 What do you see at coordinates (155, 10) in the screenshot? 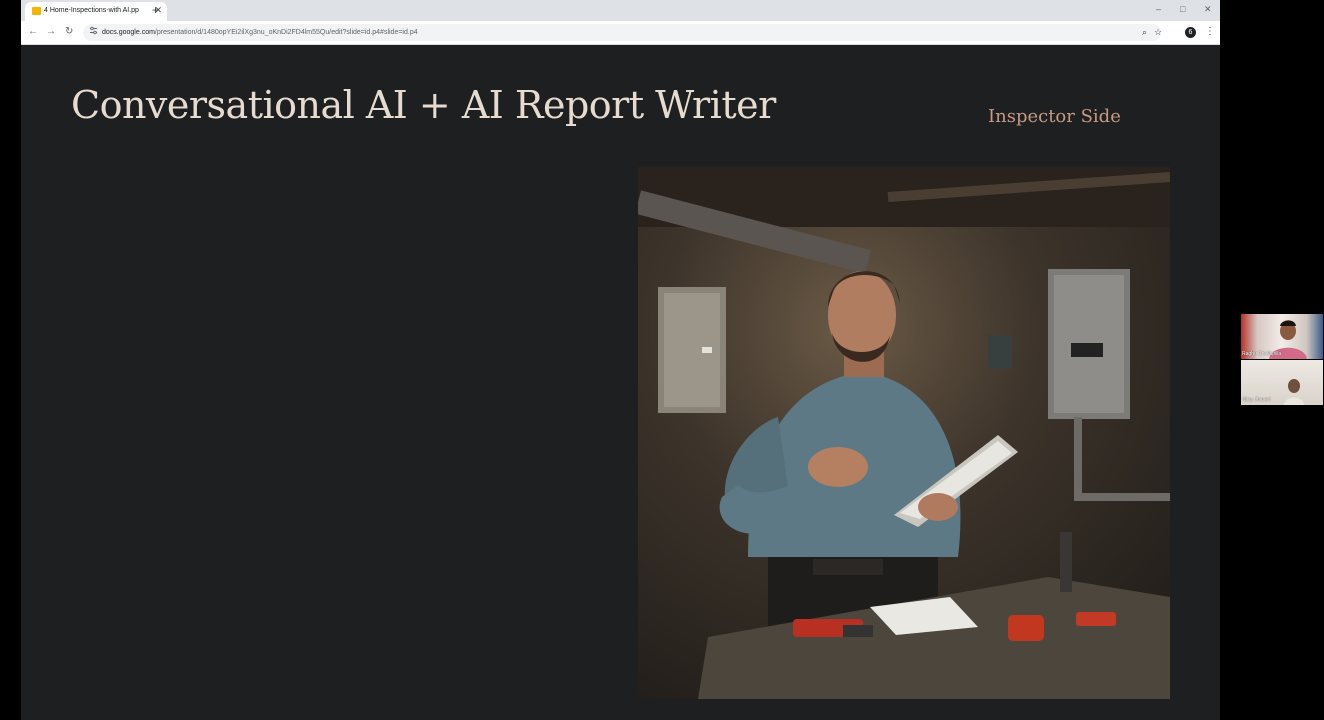
I see `new-tab-button: +` at bounding box center [155, 10].